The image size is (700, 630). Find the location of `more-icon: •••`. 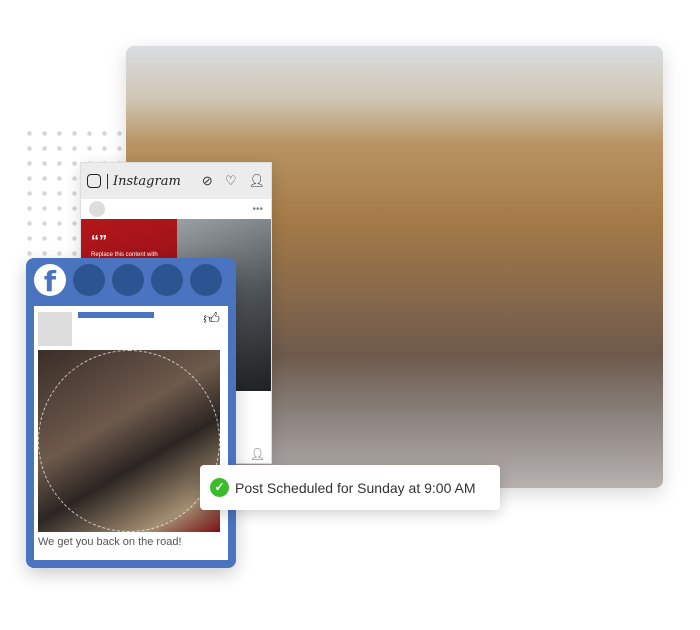

more-icon: ••• is located at coordinates (257, 209).